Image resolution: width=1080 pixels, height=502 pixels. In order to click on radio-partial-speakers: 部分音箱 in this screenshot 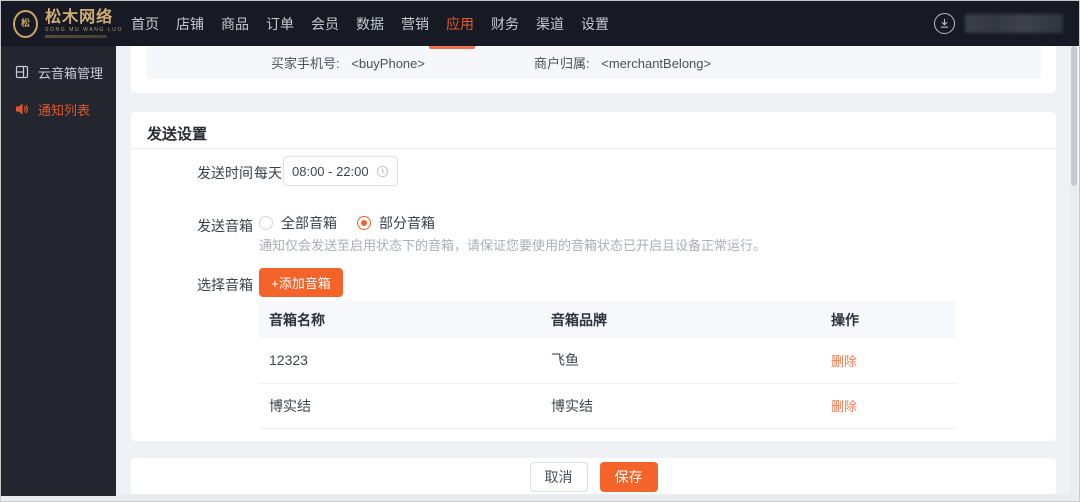, I will do `click(396, 223)`.